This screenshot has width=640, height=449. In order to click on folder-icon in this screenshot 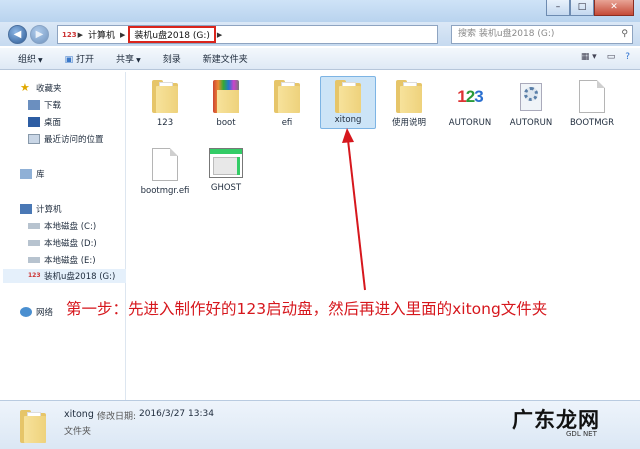, I will do `click(33, 426)`.